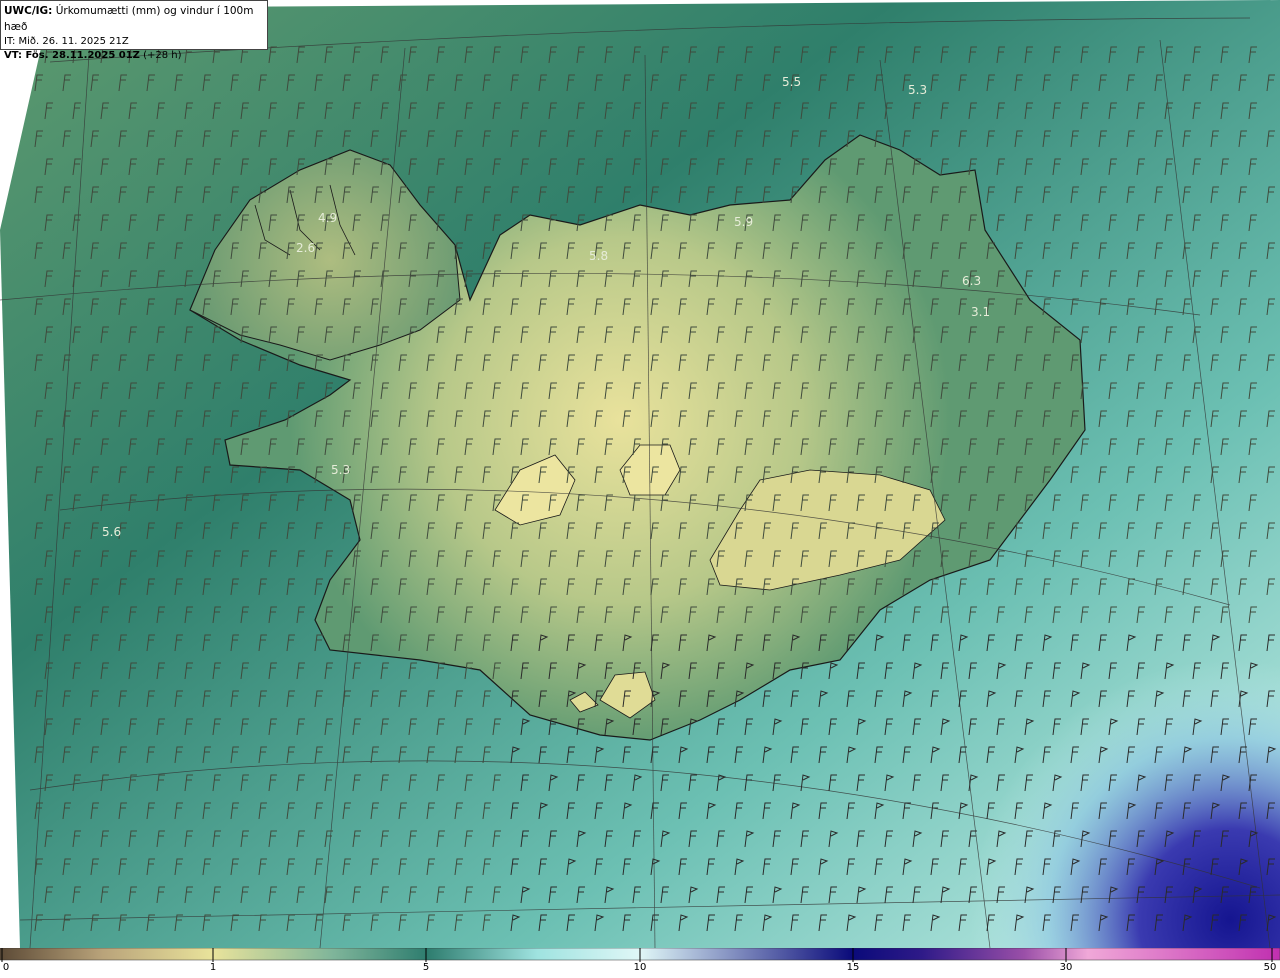  Describe the element at coordinates (66, 41) in the screenshot. I see `init-time: IT: Mið. 26. 11. 2025 21Z` at that location.